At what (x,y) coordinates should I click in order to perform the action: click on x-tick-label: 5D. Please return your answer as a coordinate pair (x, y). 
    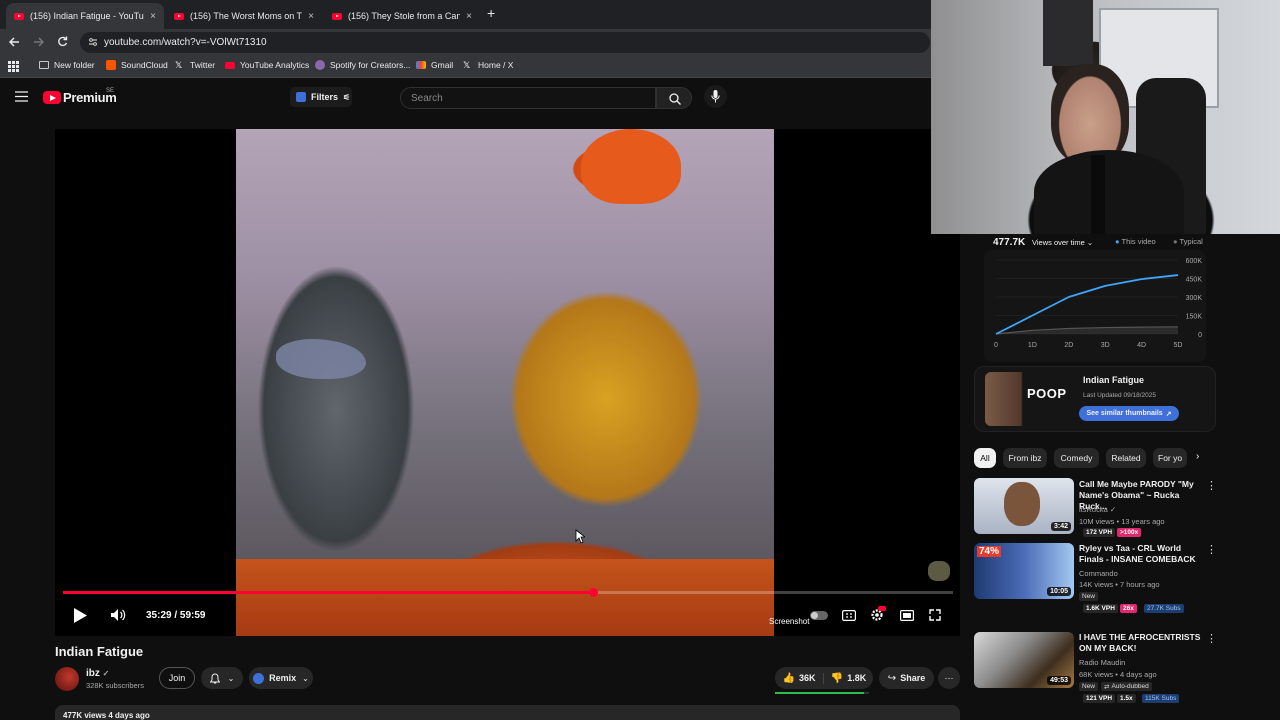
    Looking at the image, I should click on (1178, 345).